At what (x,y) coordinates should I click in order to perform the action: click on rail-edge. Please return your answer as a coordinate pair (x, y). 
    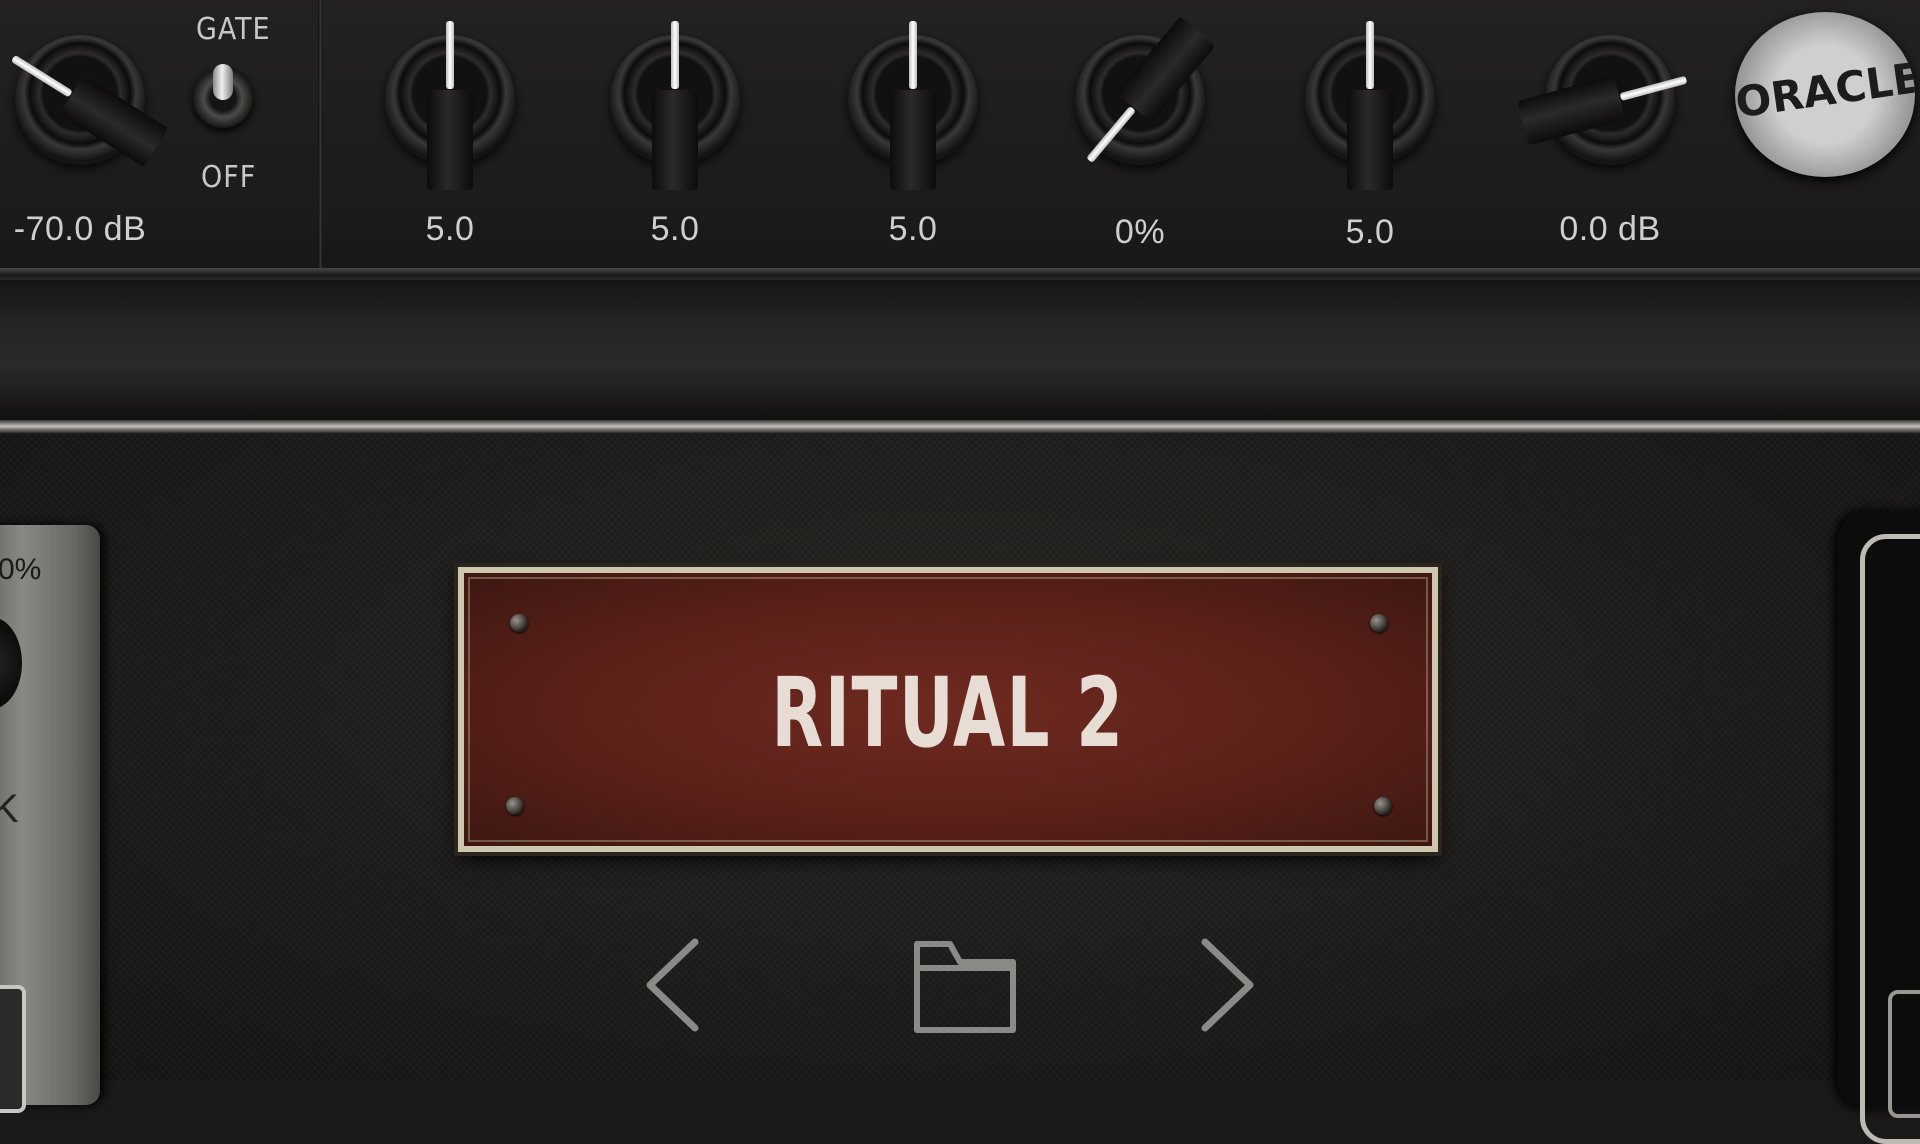
    Looking at the image, I should click on (960, 274).